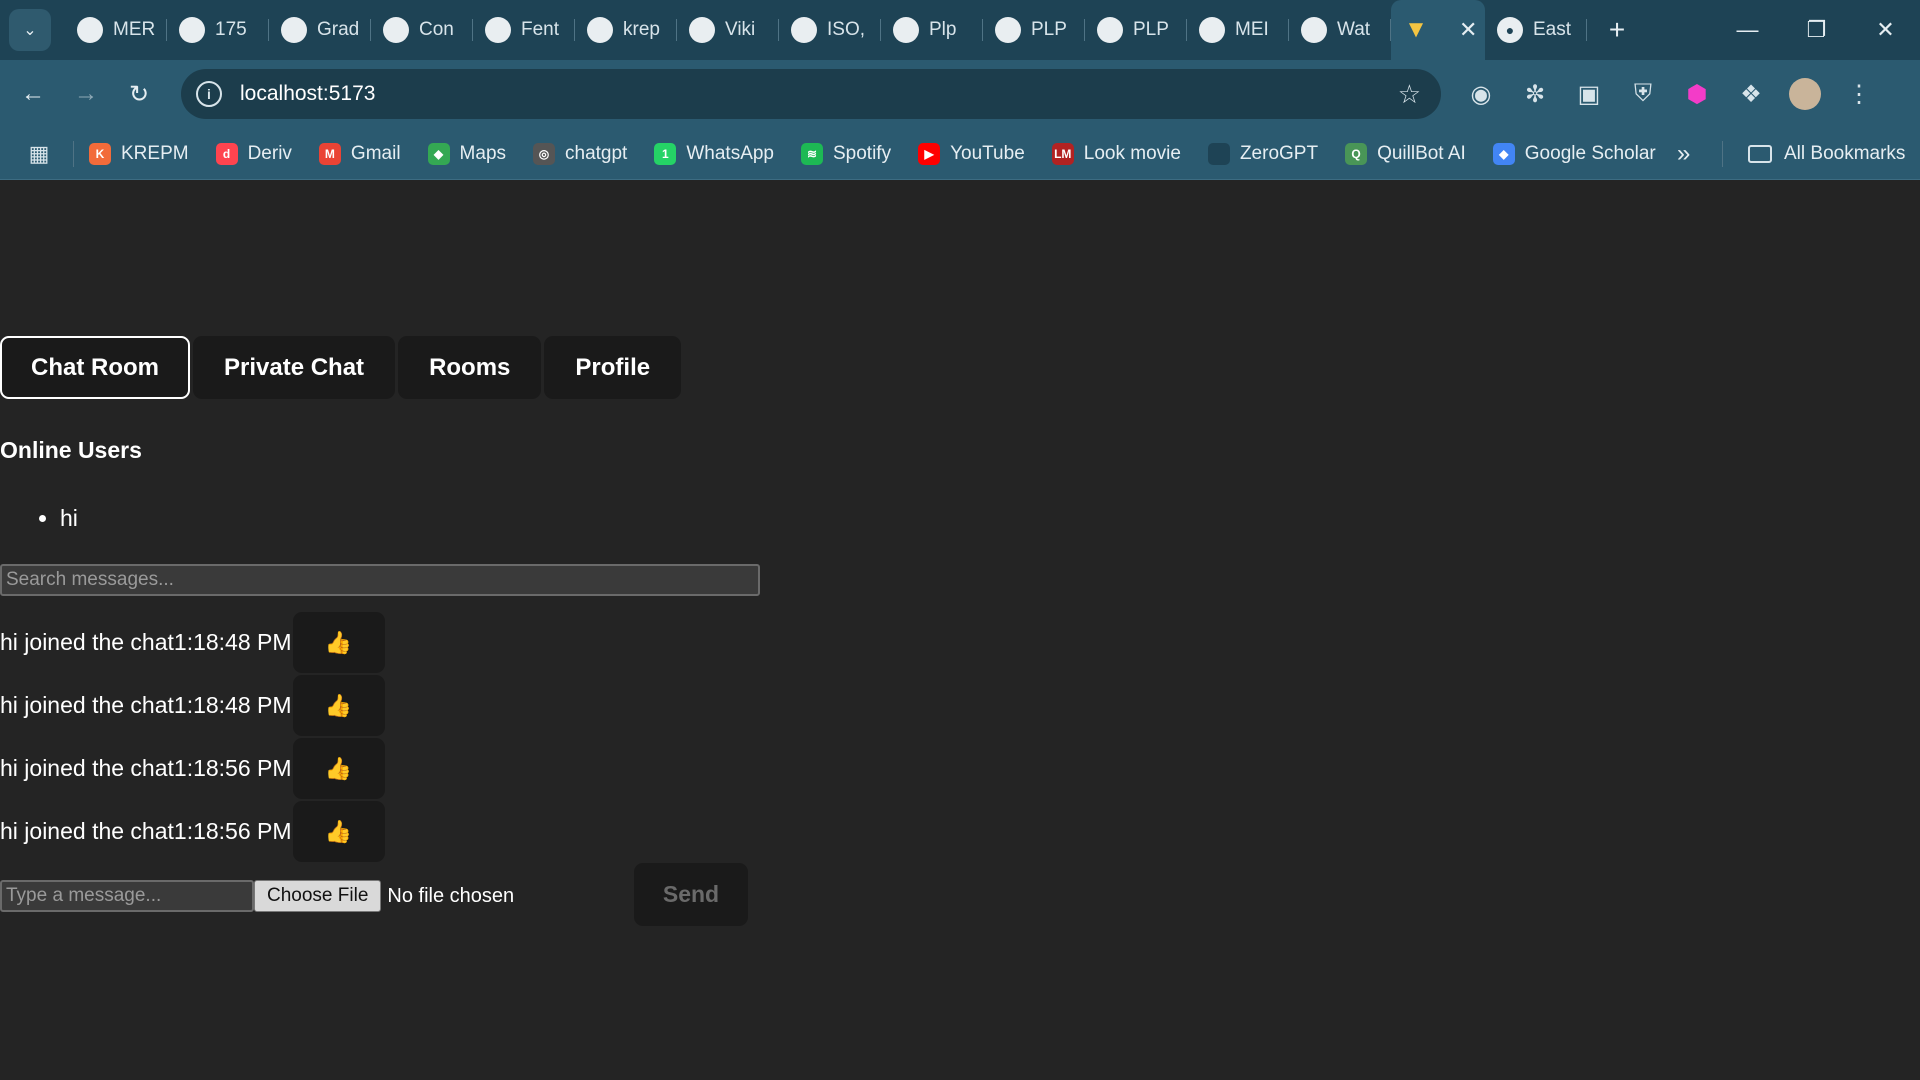 This screenshot has height=1080, width=1920. What do you see at coordinates (100, 153) in the screenshot?
I see `bookmark-icon: K` at bounding box center [100, 153].